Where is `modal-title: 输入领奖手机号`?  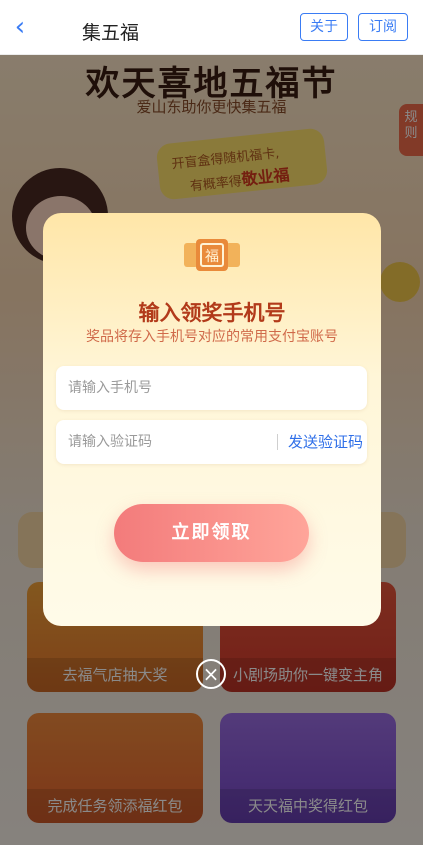 modal-title: 输入领奖手机号 is located at coordinates (212, 313).